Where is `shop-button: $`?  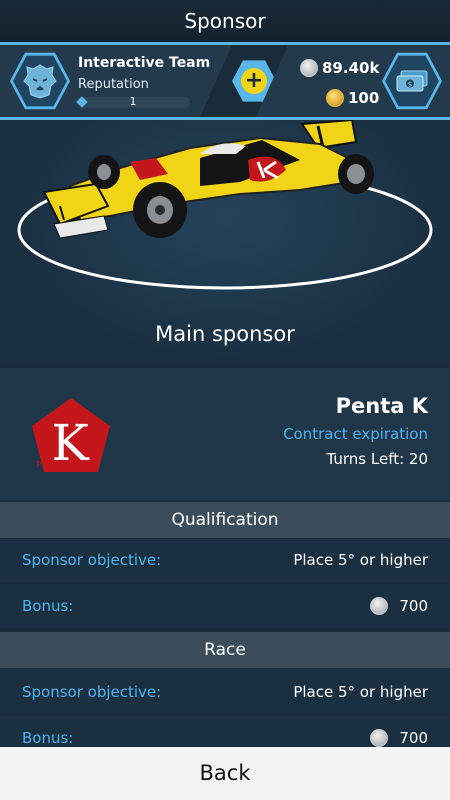 shop-button: $ is located at coordinates (412, 81).